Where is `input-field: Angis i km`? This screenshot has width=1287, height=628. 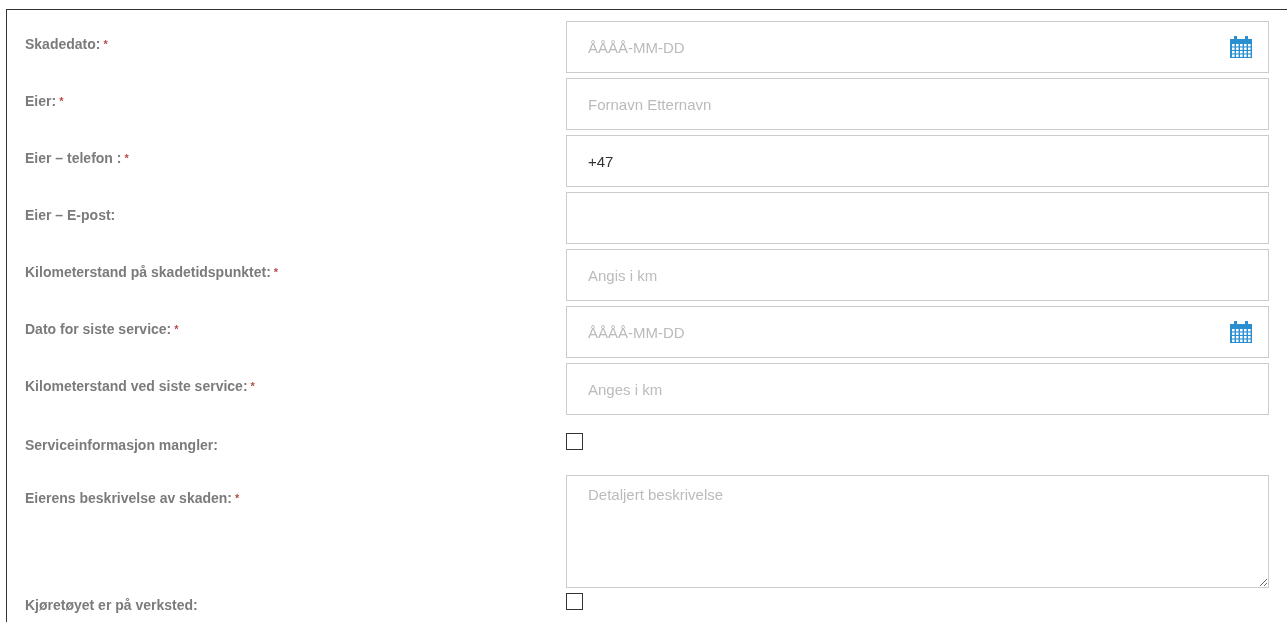 input-field: Angis i km is located at coordinates (917, 275).